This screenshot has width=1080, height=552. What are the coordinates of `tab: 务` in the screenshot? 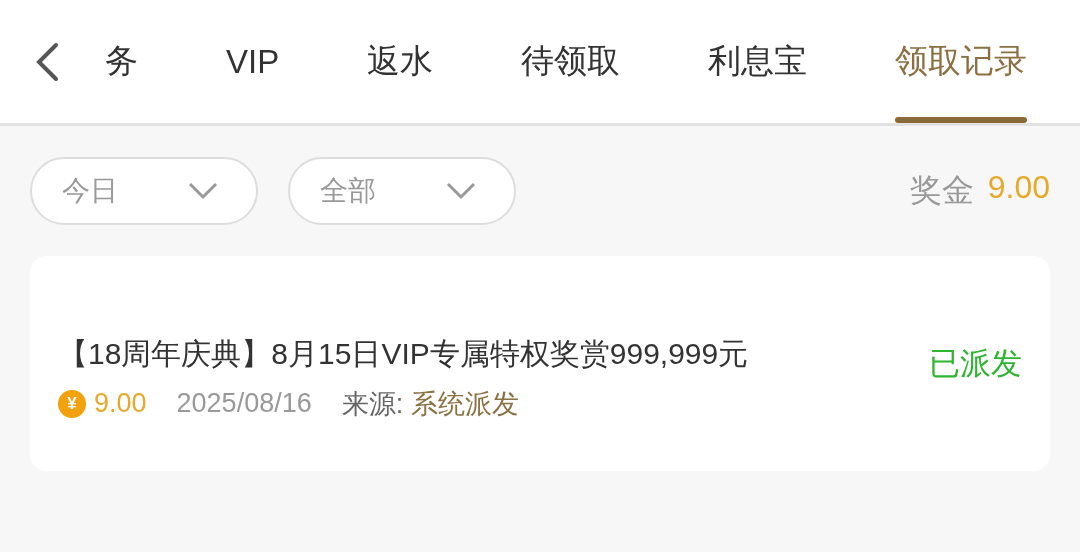 It's located at (121, 61).